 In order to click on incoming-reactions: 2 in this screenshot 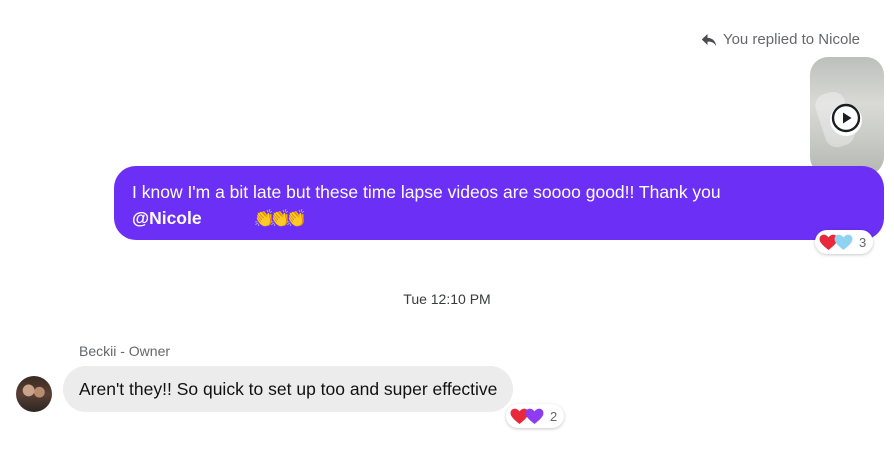, I will do `click(535, 416)`.